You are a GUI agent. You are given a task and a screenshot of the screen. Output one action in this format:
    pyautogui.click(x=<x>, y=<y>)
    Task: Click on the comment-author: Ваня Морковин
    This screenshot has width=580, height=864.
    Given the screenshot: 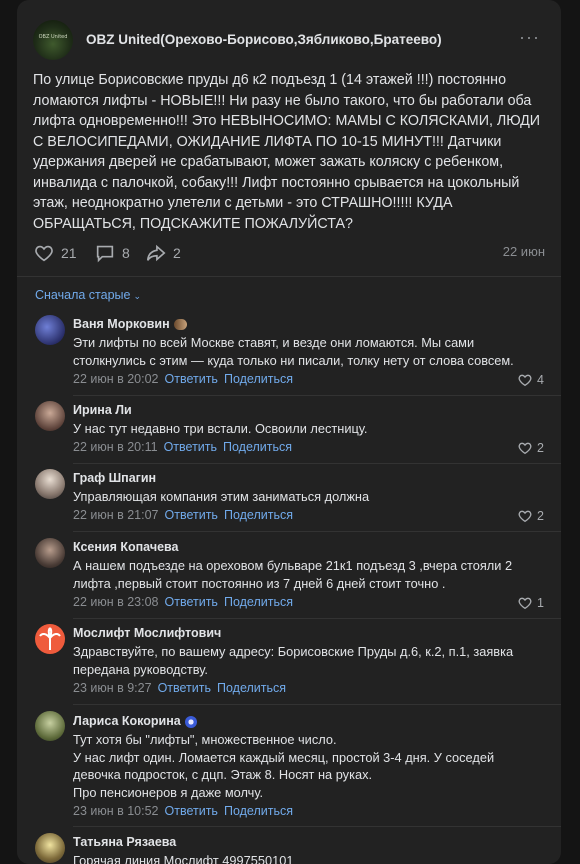 What is the action you would take?
    pyautogui.click(x=130, y=324)
    